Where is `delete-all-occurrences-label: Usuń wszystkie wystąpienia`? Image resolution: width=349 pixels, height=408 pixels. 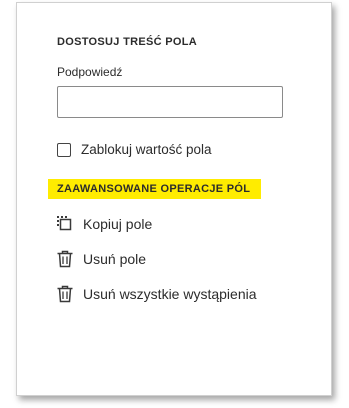
delete-all-occurrences-label: Usuń wszystkie wystąpienia is located at coordinates (170, 294).